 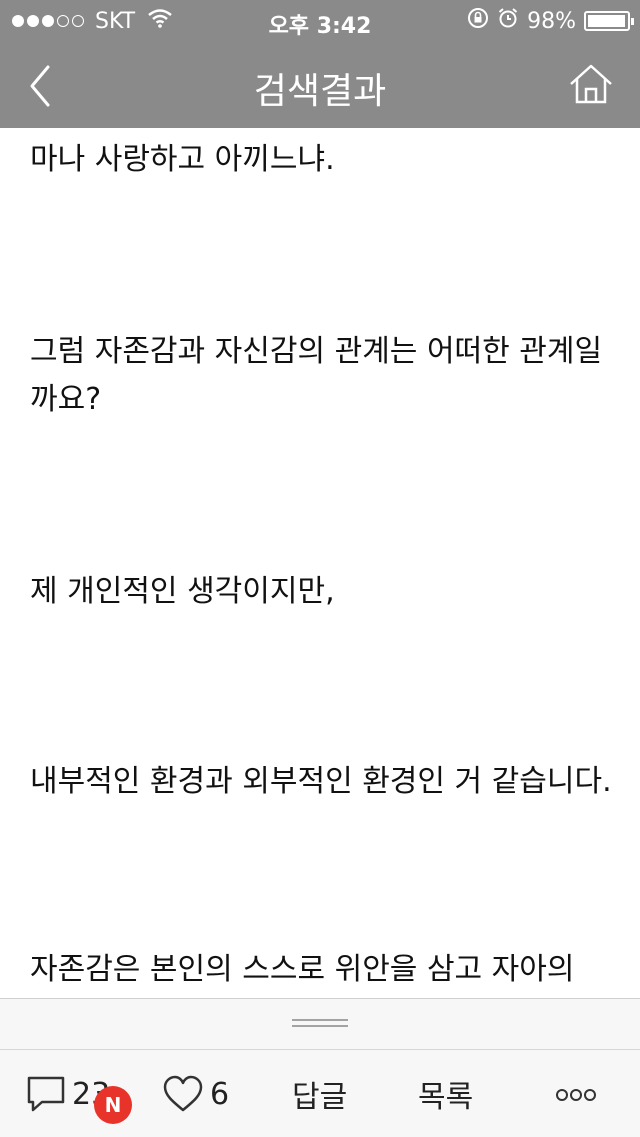 What do you see at coordinates (182, 591) in the screenshot?
I see `paragraph: 제 개인적인 생각이지만,` at bounding box center [182, 591].